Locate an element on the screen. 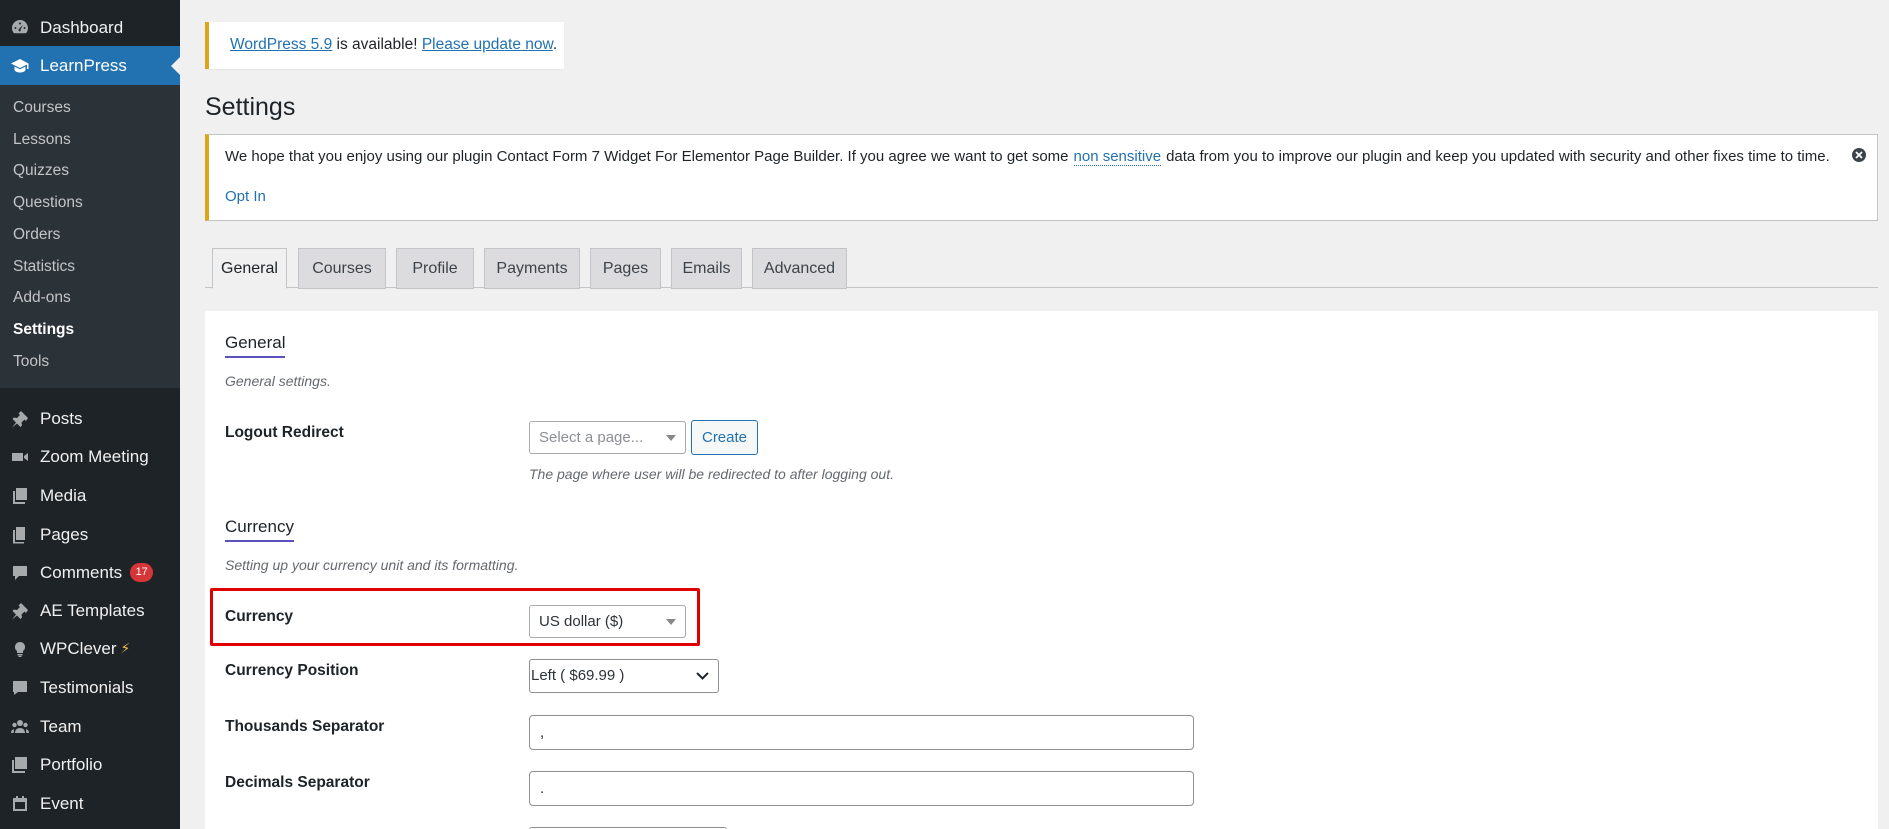 Image resolution: width=1889 pixels, height=829 pixels. menu-item-comments: Comments 17 is located at coordinates (90, 572).